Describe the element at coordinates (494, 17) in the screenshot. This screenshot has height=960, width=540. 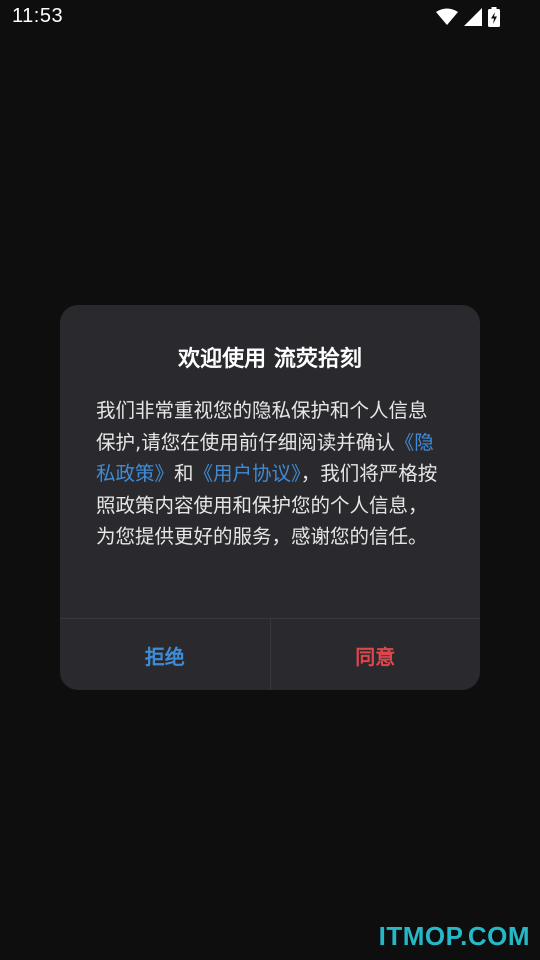
I see `battery-charging-icon` at that location.